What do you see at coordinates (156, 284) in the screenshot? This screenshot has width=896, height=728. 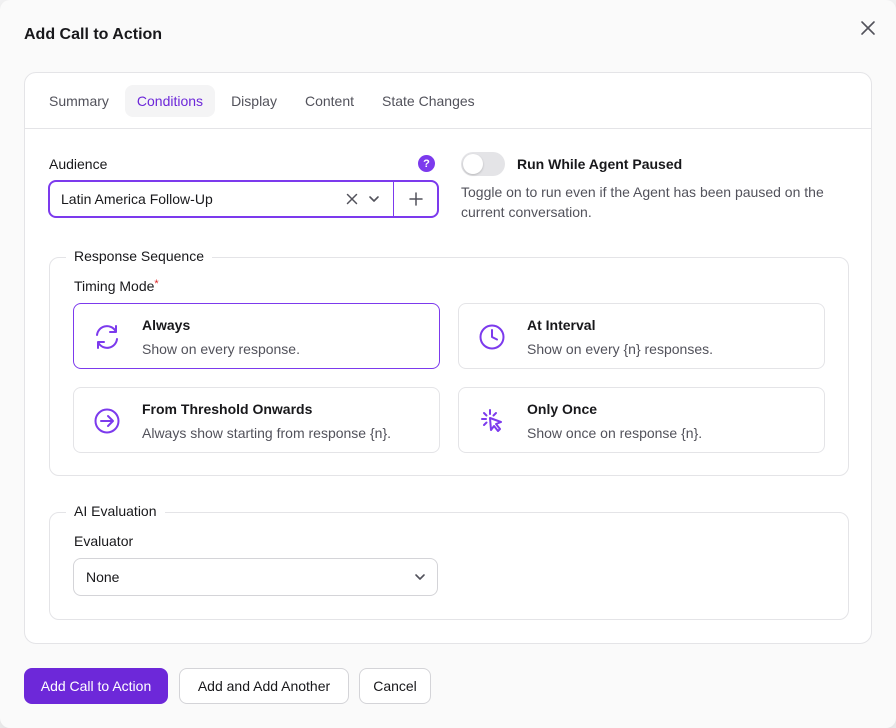 I see `required-mark: *` at bounding box center [156, 284].